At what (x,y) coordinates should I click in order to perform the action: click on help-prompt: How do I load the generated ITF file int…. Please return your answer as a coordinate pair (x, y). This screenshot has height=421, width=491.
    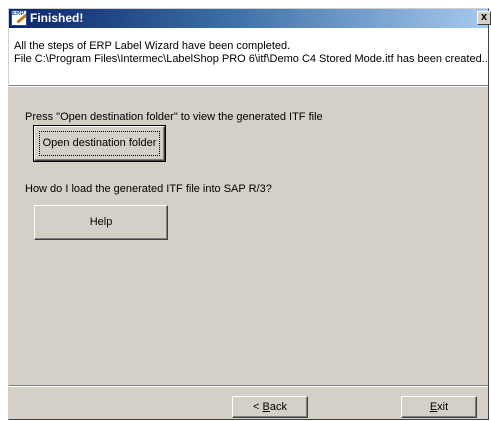
    Looking at the image, I should click on (148, 189).